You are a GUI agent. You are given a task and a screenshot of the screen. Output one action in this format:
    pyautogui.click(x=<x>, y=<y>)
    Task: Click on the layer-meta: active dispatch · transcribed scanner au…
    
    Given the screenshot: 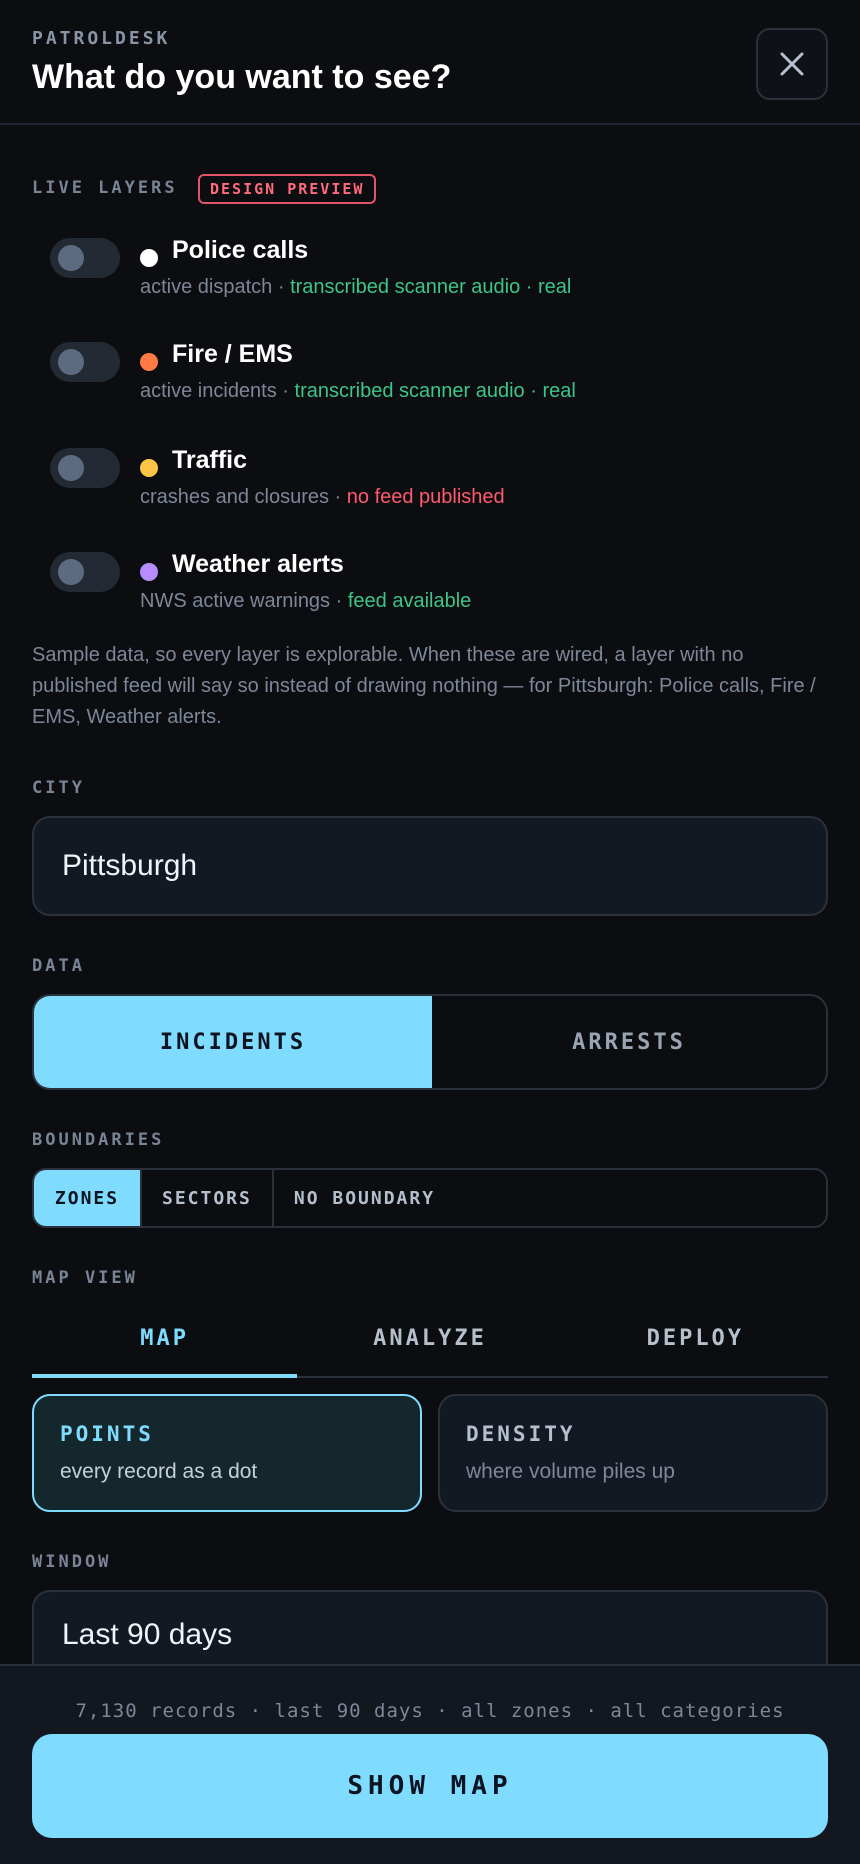 What is the action you would take?
    pyautogui.click(x=356, y=287)
    